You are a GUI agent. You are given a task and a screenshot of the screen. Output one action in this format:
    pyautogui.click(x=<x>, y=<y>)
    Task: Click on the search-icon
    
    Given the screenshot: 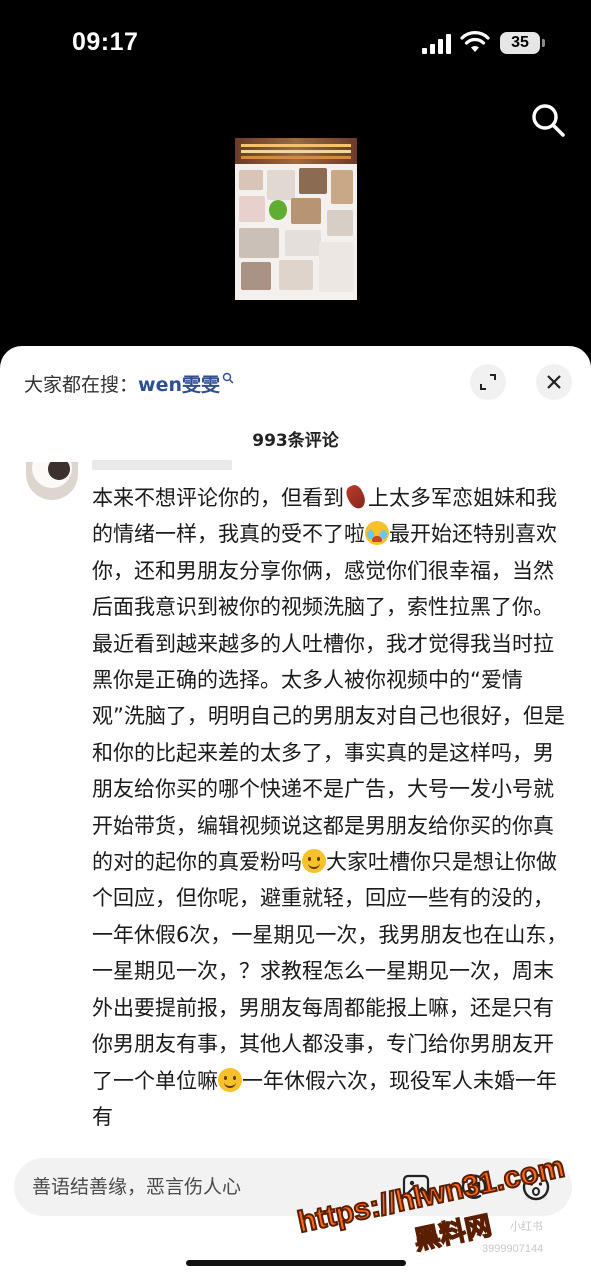 What is the action you would take?
    pyautogui.click(x=548, y=120)
    